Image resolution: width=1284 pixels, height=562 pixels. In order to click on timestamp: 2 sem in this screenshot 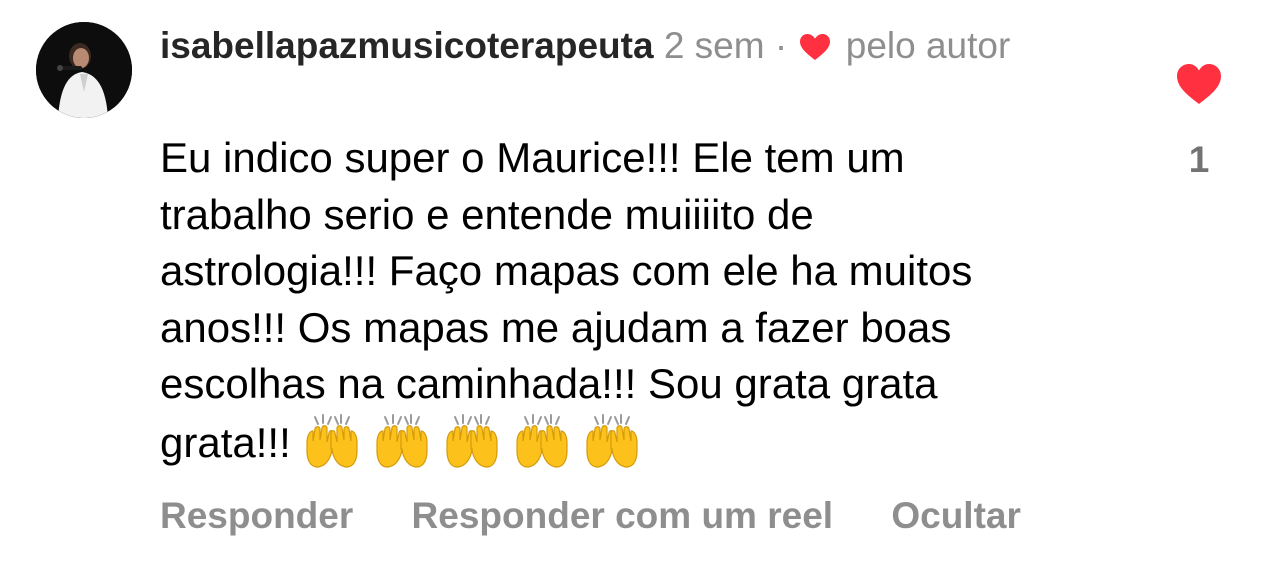, I will do `click(714, 45)`.